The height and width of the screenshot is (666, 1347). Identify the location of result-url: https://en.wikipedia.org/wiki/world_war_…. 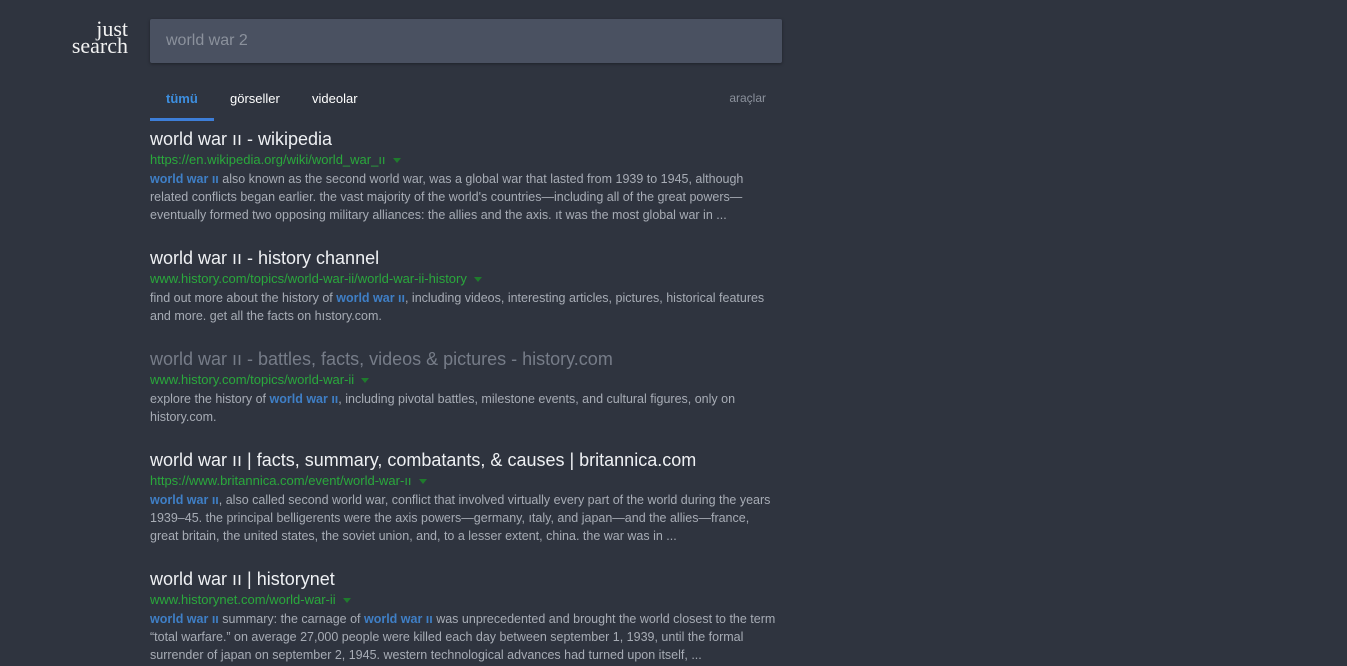
(465, 160).